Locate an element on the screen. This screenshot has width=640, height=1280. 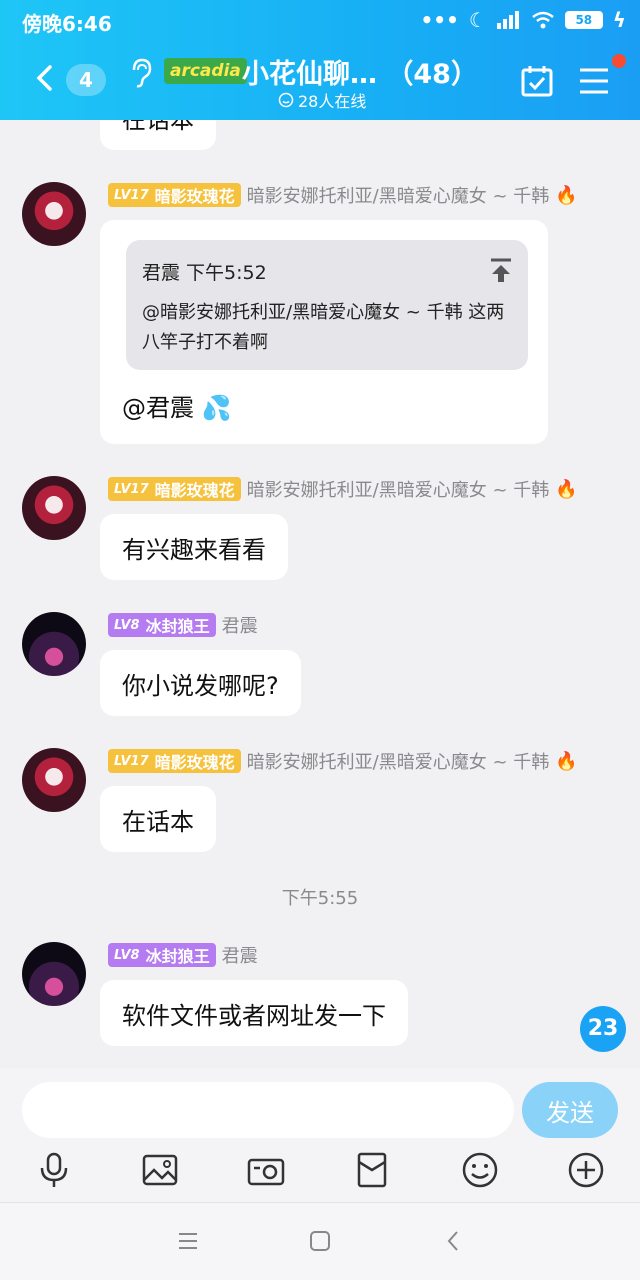
group-title: 小花仙聊… （48） is located at coordinates (360, 71).